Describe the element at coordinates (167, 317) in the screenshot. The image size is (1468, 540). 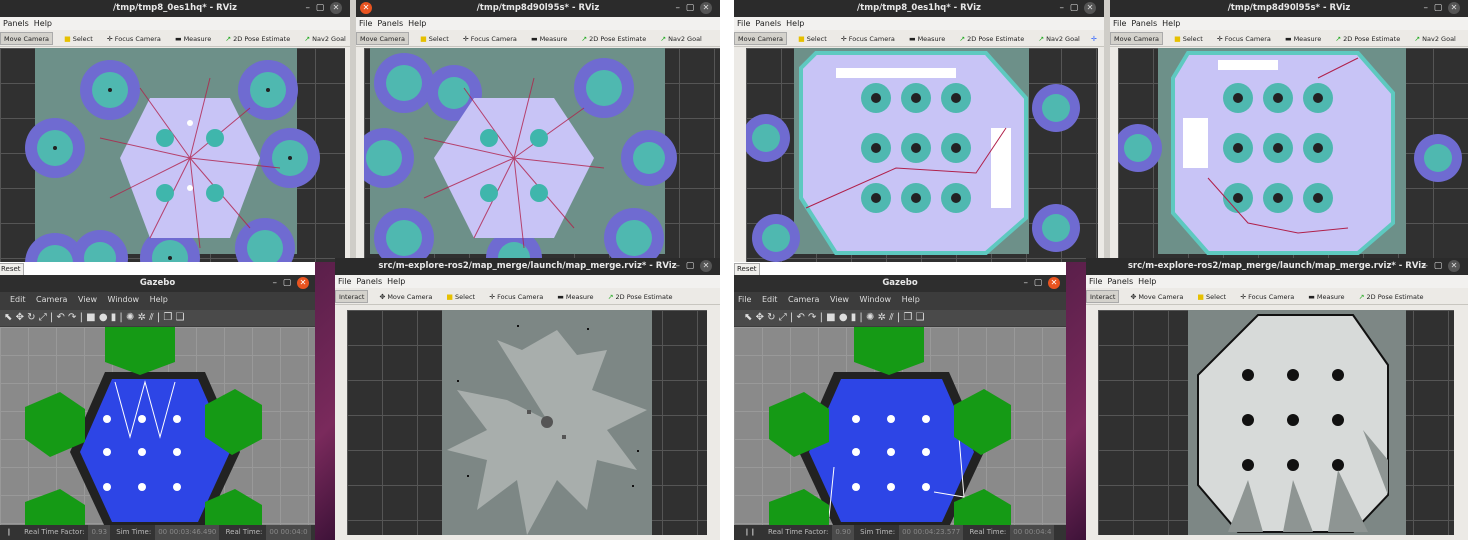
I see `copy-icon: ❐` at that location.